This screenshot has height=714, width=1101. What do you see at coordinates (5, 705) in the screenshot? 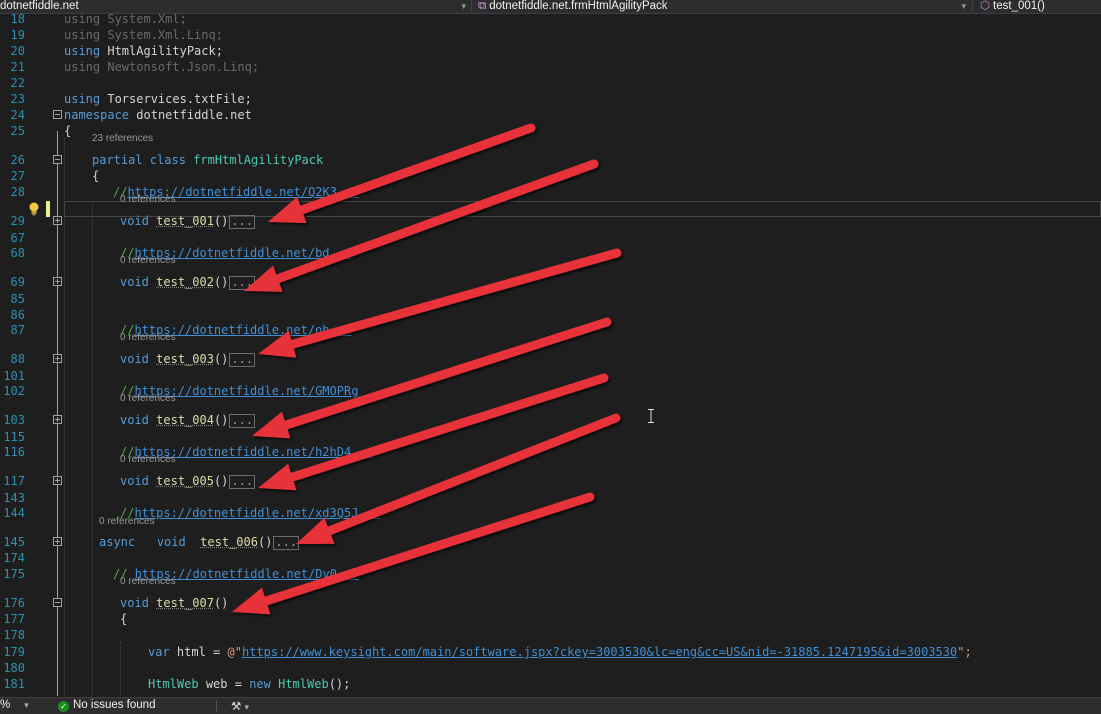
I see `zoom-label: %` at bounding box center [5, 705].